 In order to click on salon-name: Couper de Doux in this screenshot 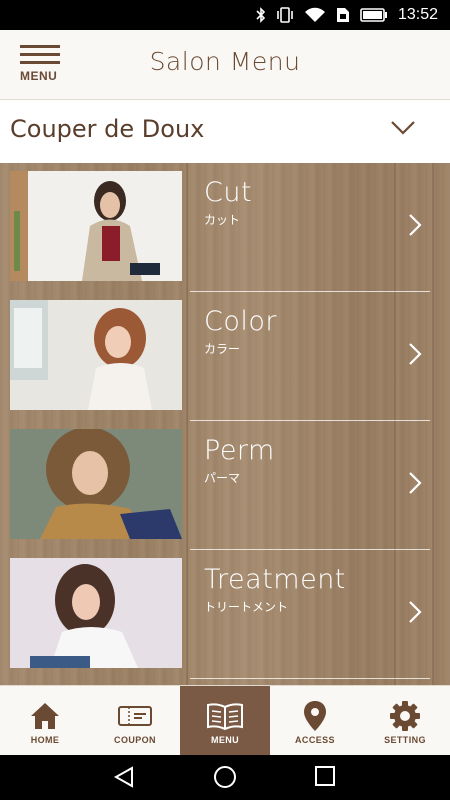, I will do `click(107, 129)`.